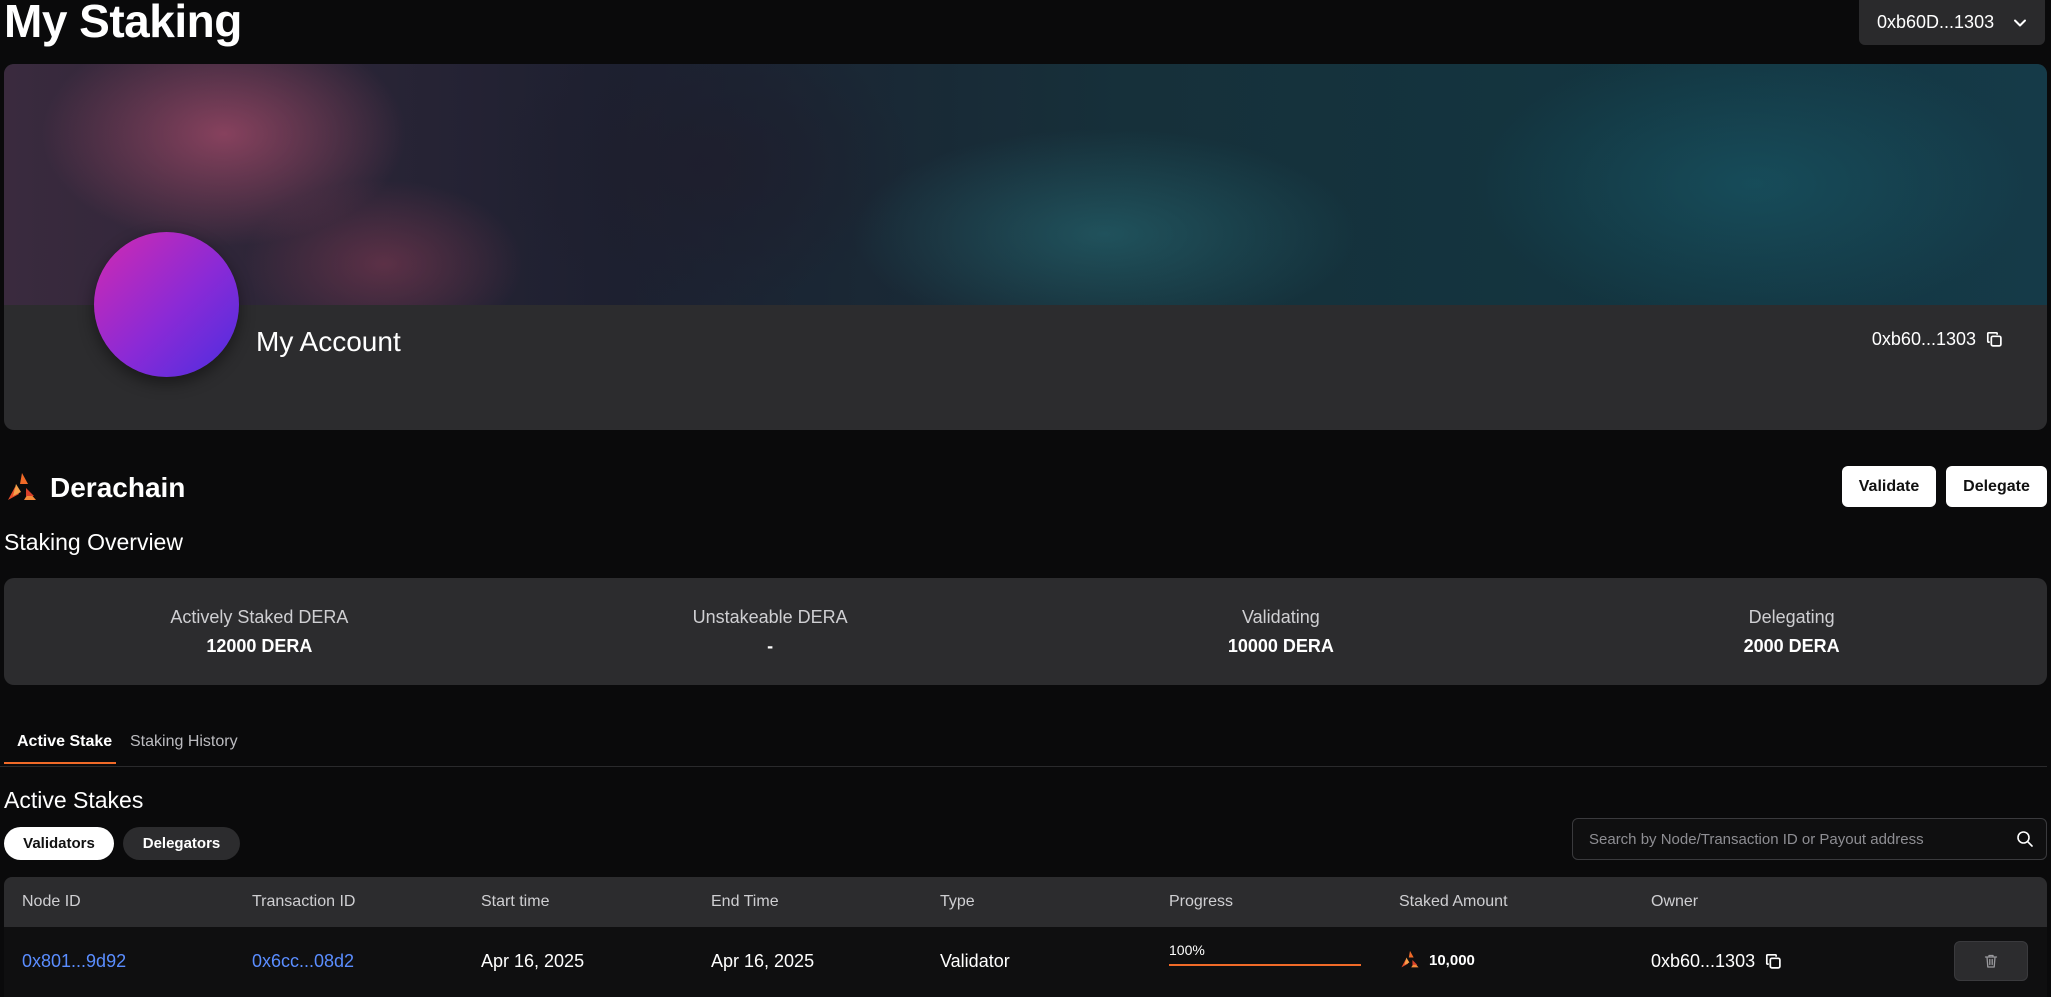  What do you see at coordinates (93, 542) in the screenshot?
I see `staking-overview-heading: Staking Overview` at bounding box center [93, 542].